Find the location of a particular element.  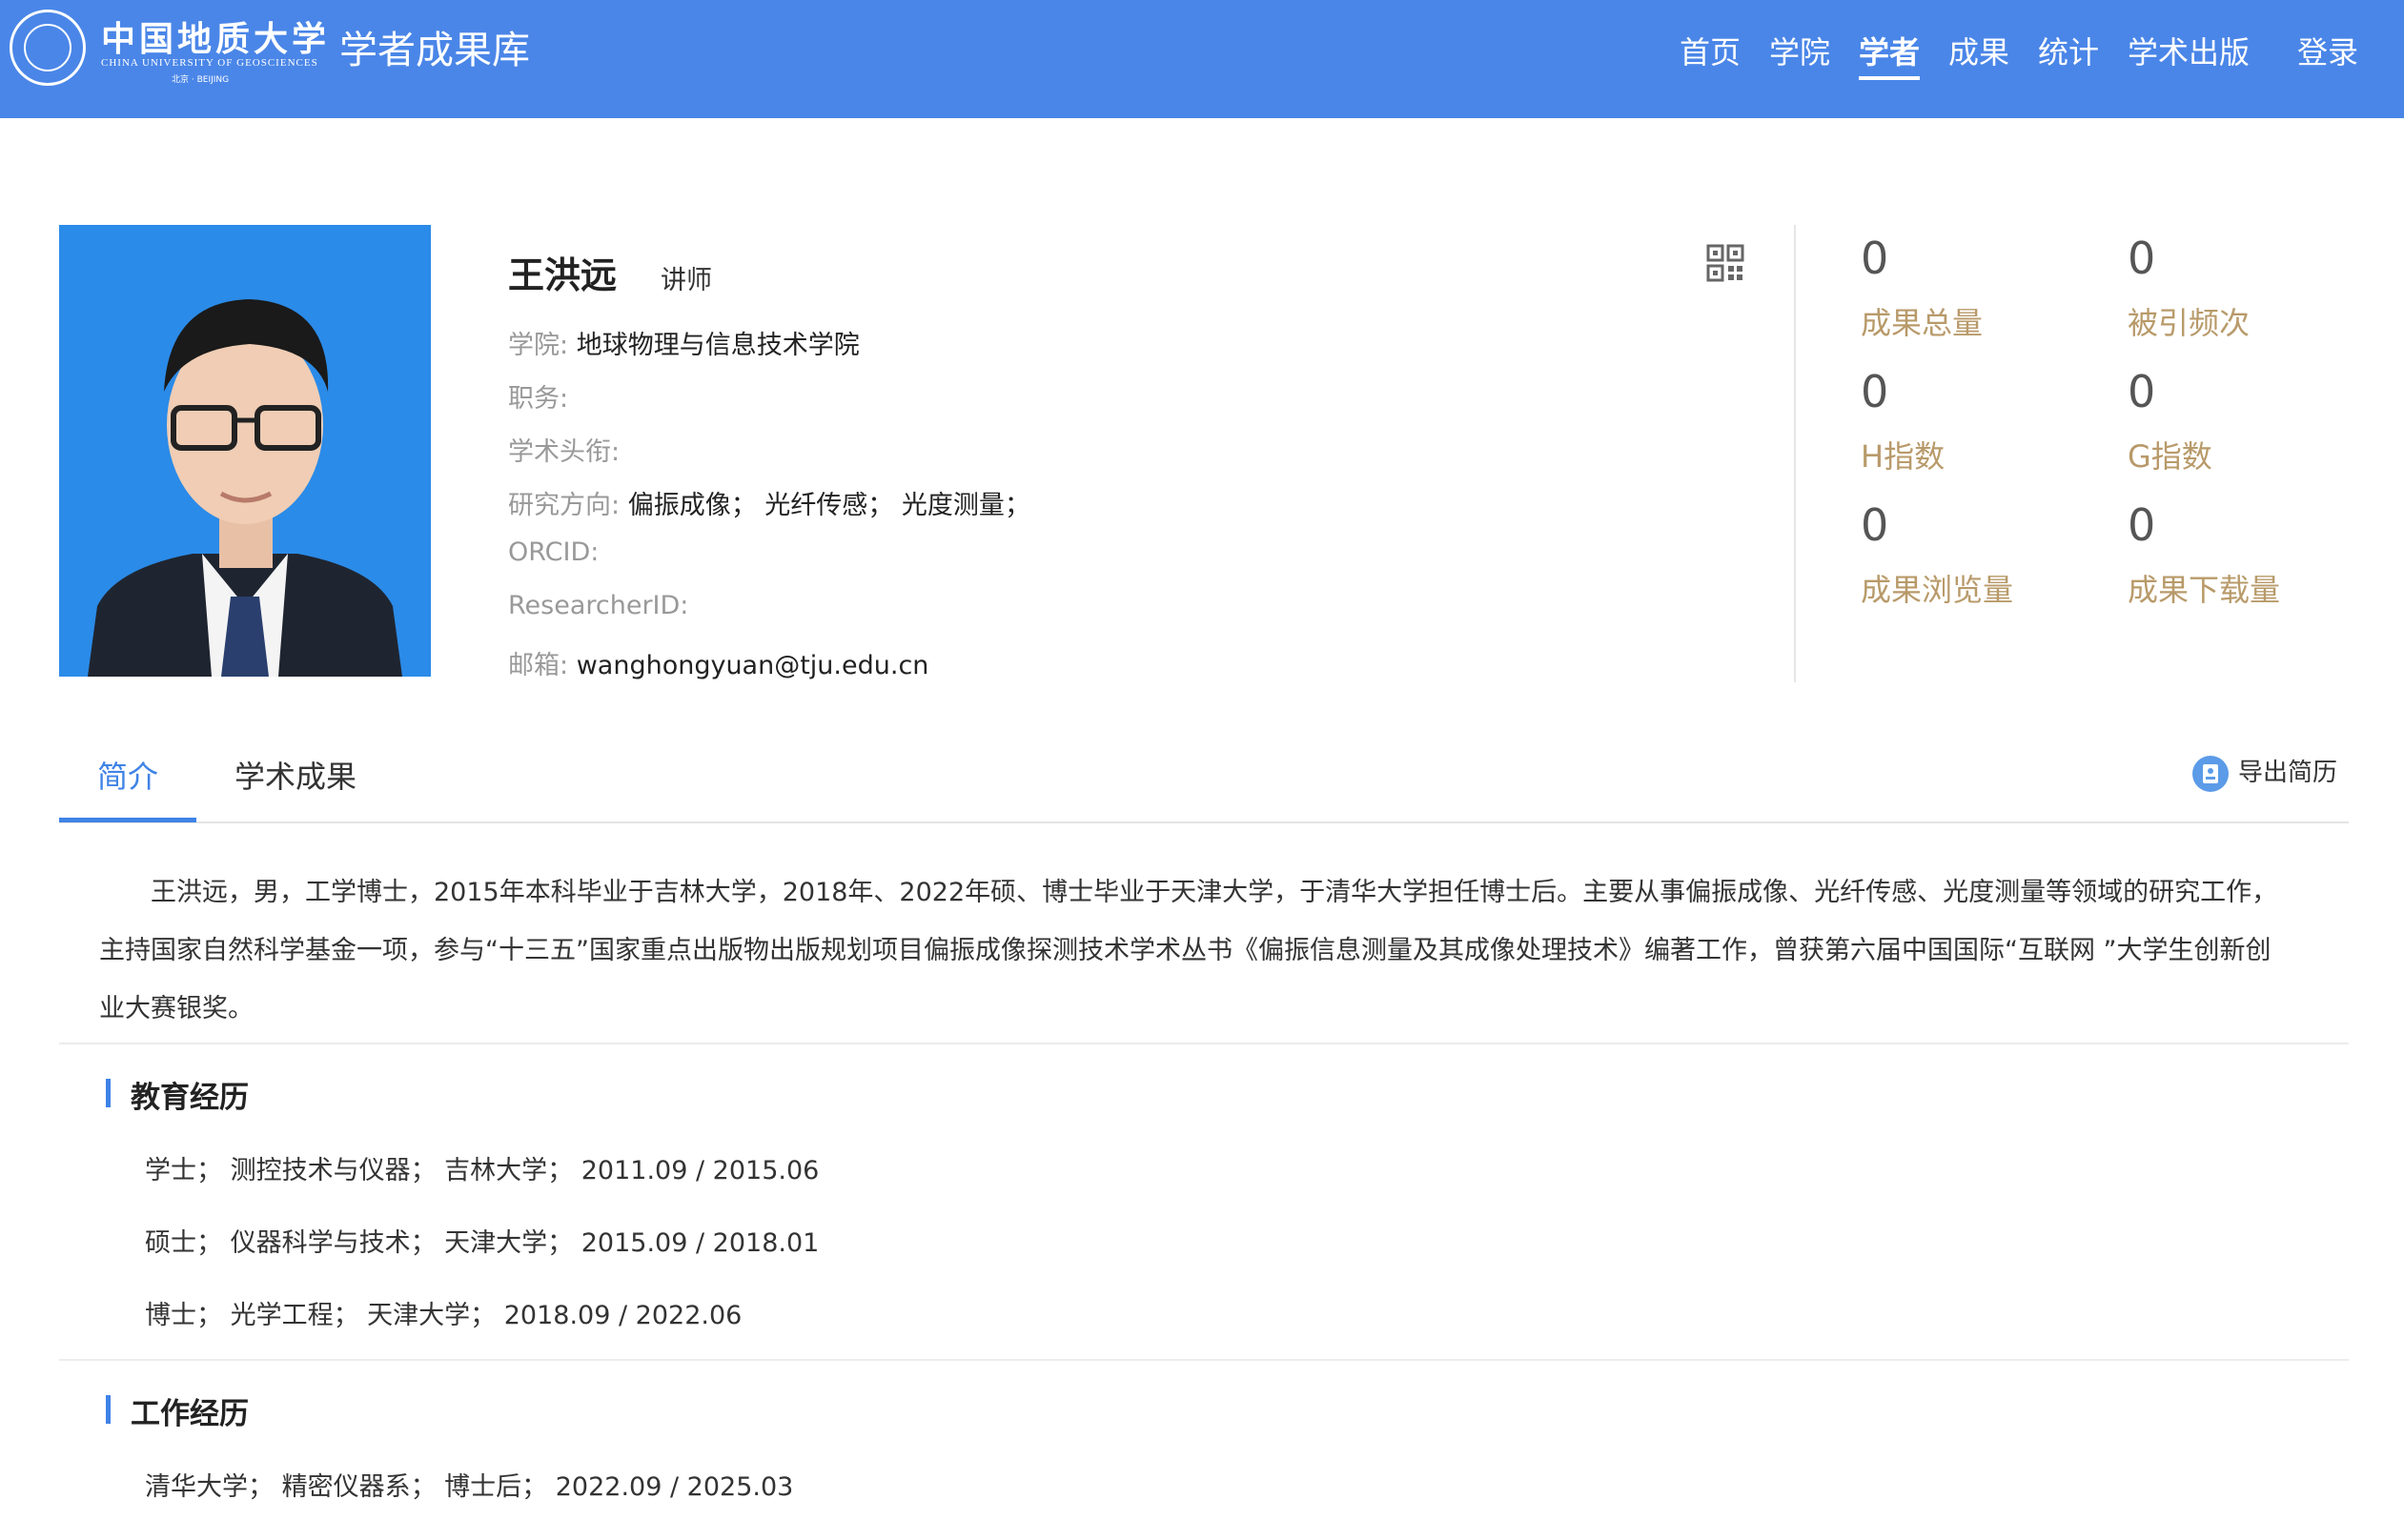

university-name-cn: 中国地质大学 is located at coordinates (215, 36).